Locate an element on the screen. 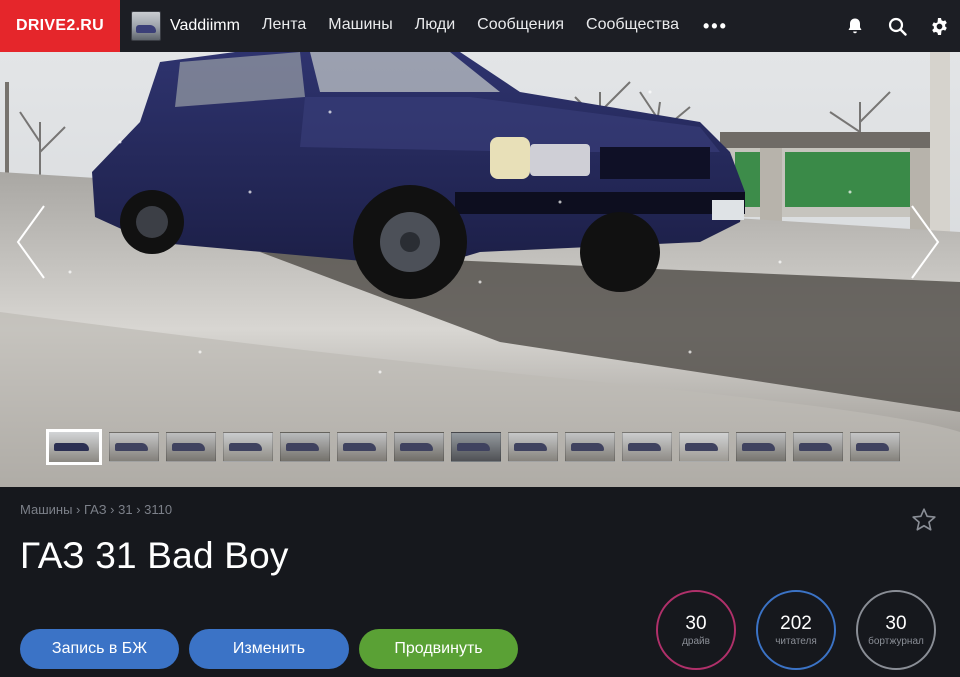  previous-photo-arrow is located at coordinates (32, 242).